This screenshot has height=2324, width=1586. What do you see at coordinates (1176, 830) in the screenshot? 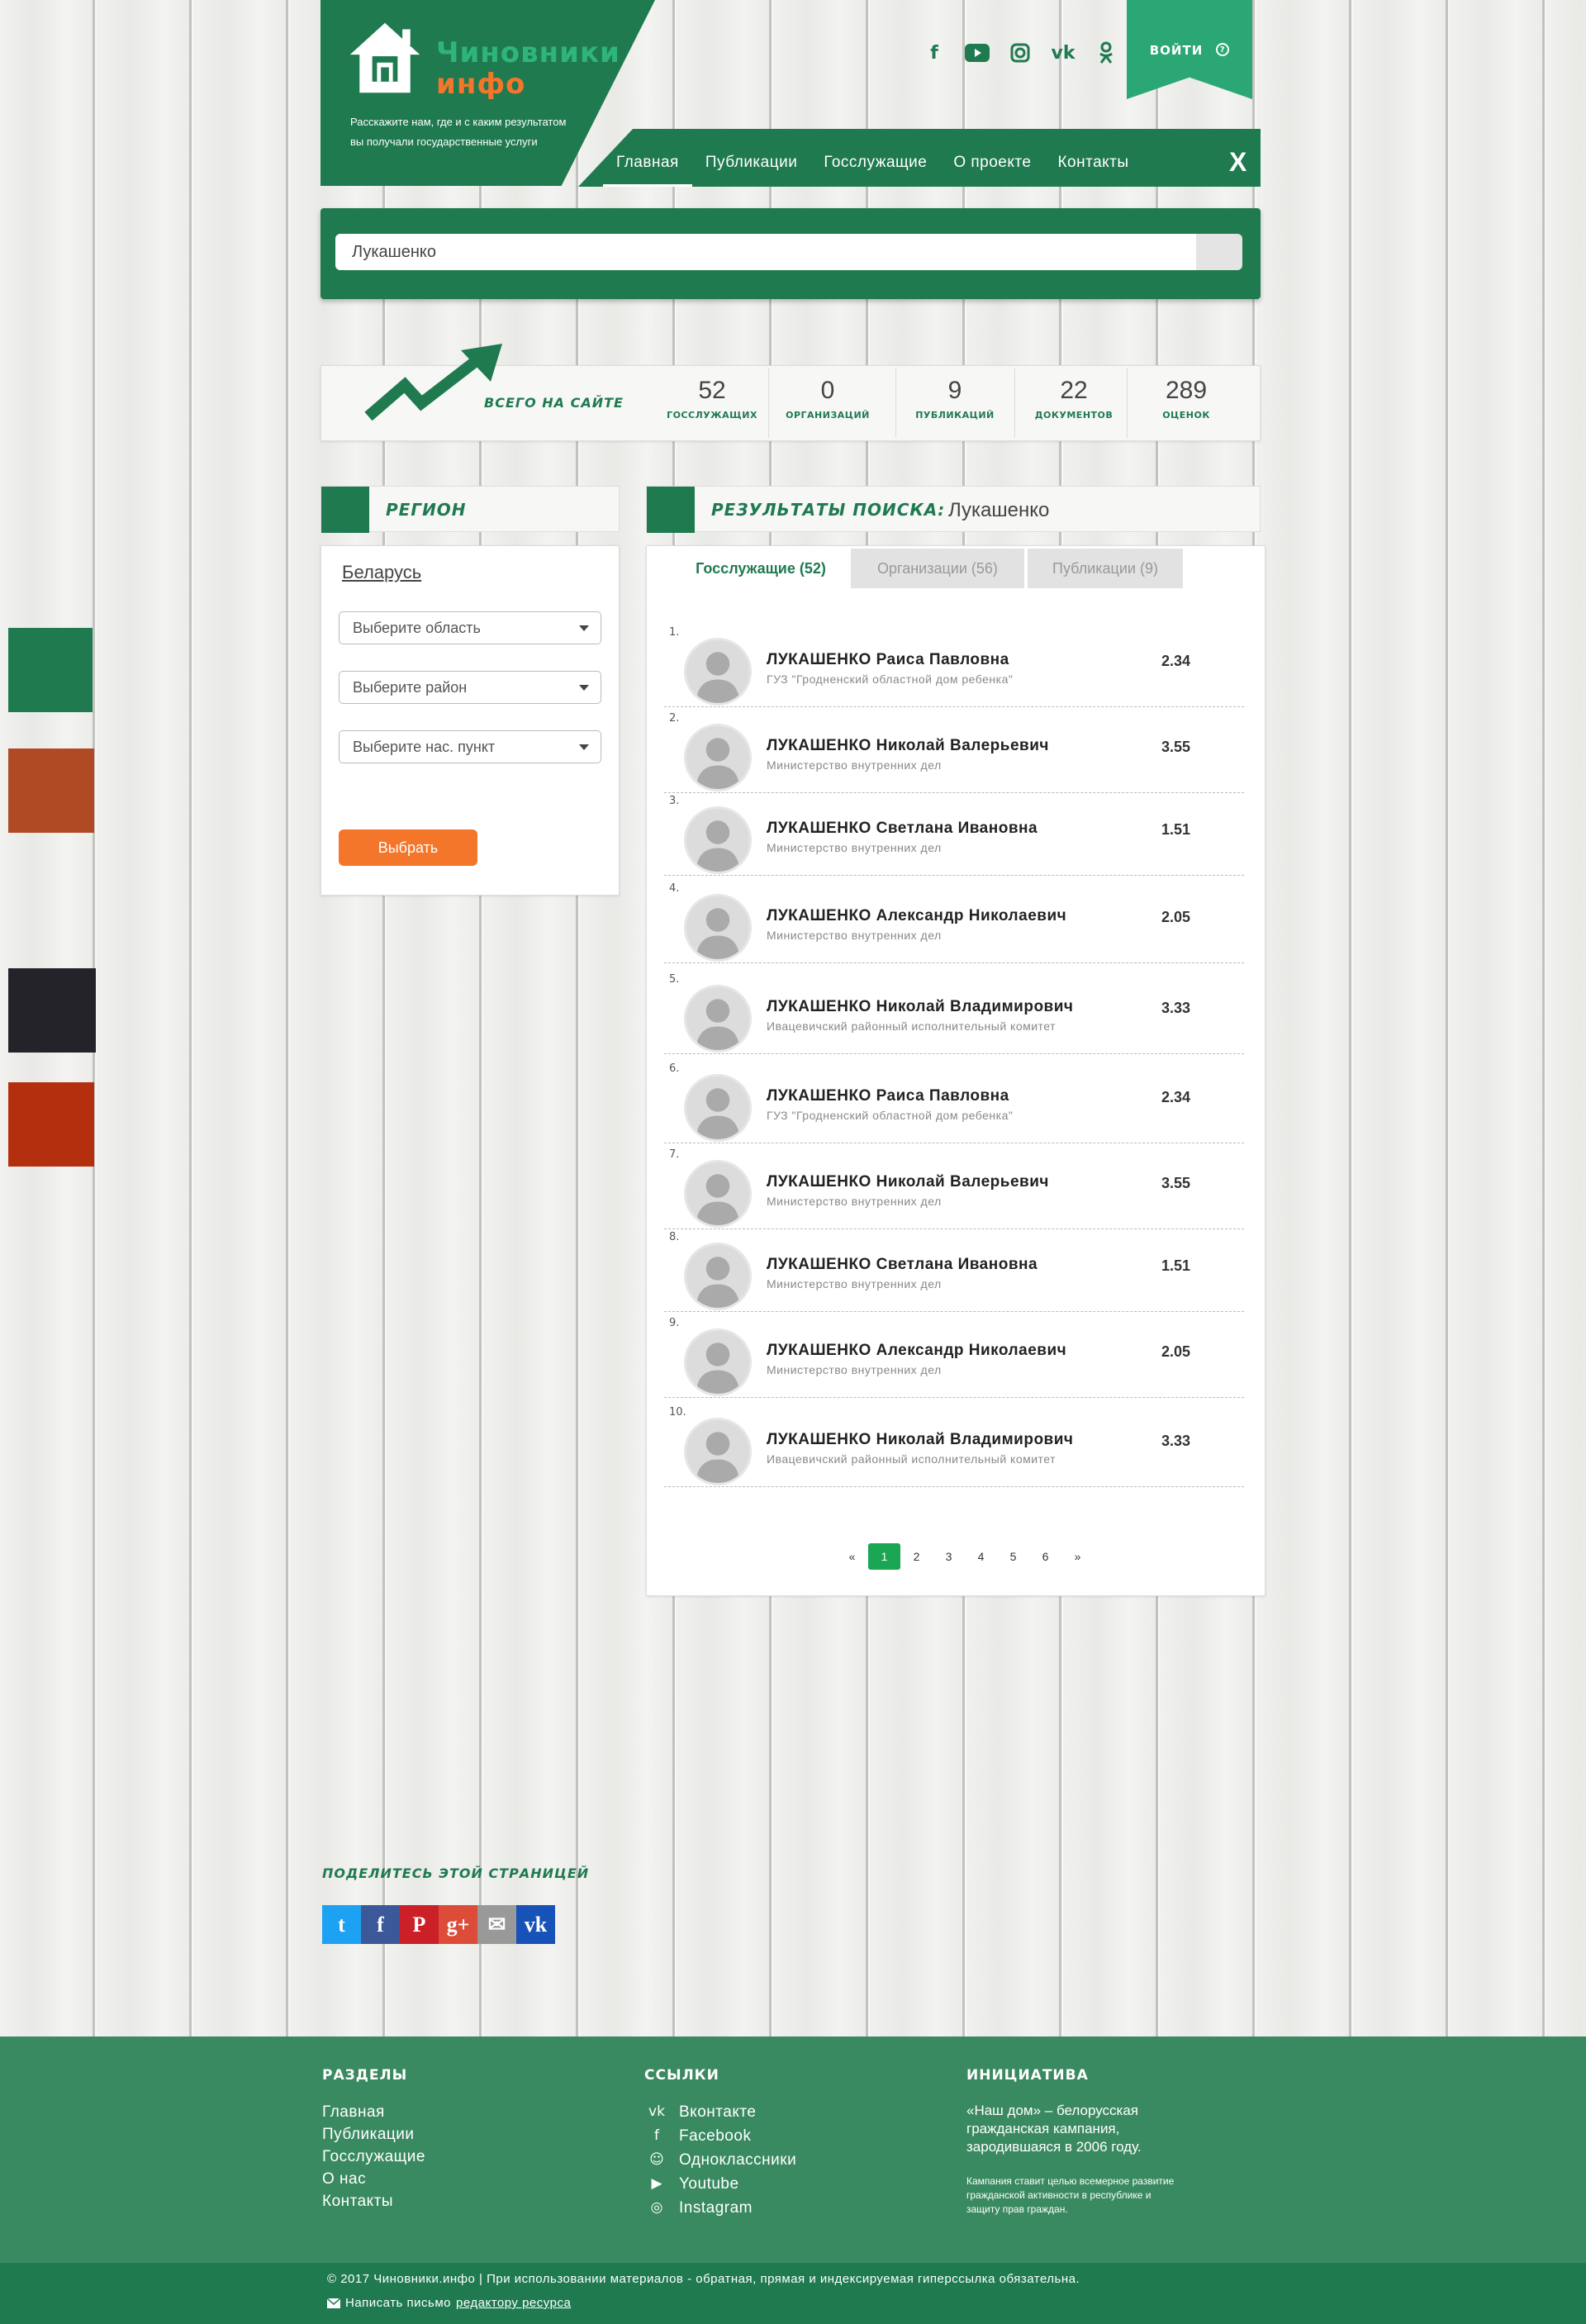
I see `person-score: 1.51` at bounding box center [1176, 830].